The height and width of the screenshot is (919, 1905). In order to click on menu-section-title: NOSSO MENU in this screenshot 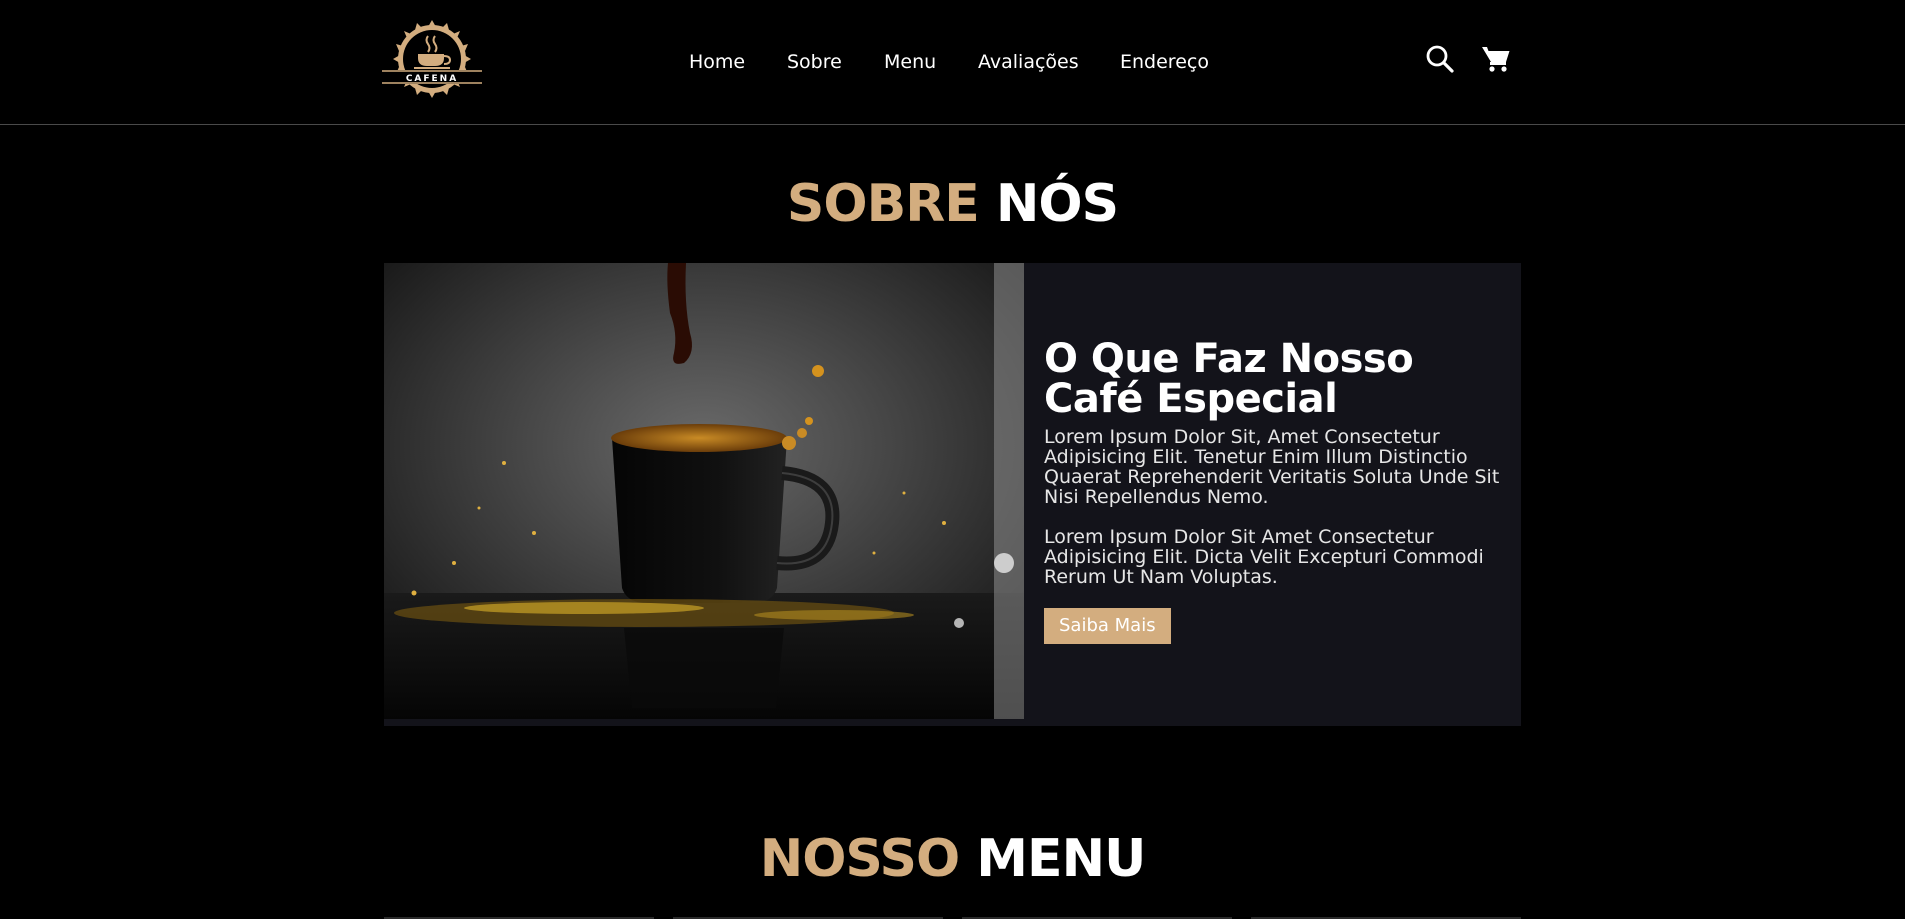, I will do `click(952, 859)`.